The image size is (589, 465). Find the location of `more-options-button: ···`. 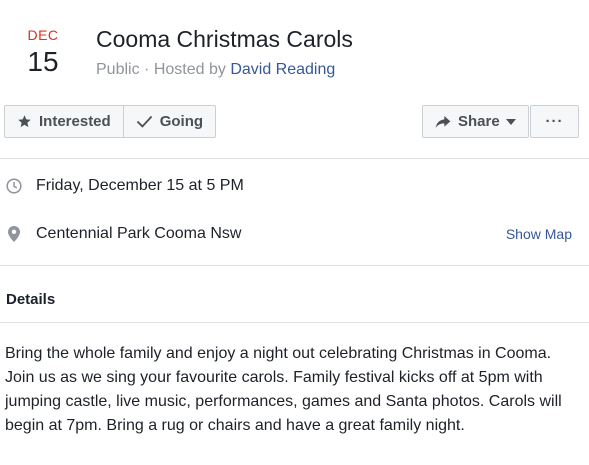

more-options-button: ··· is located at coordinates (555, 121).